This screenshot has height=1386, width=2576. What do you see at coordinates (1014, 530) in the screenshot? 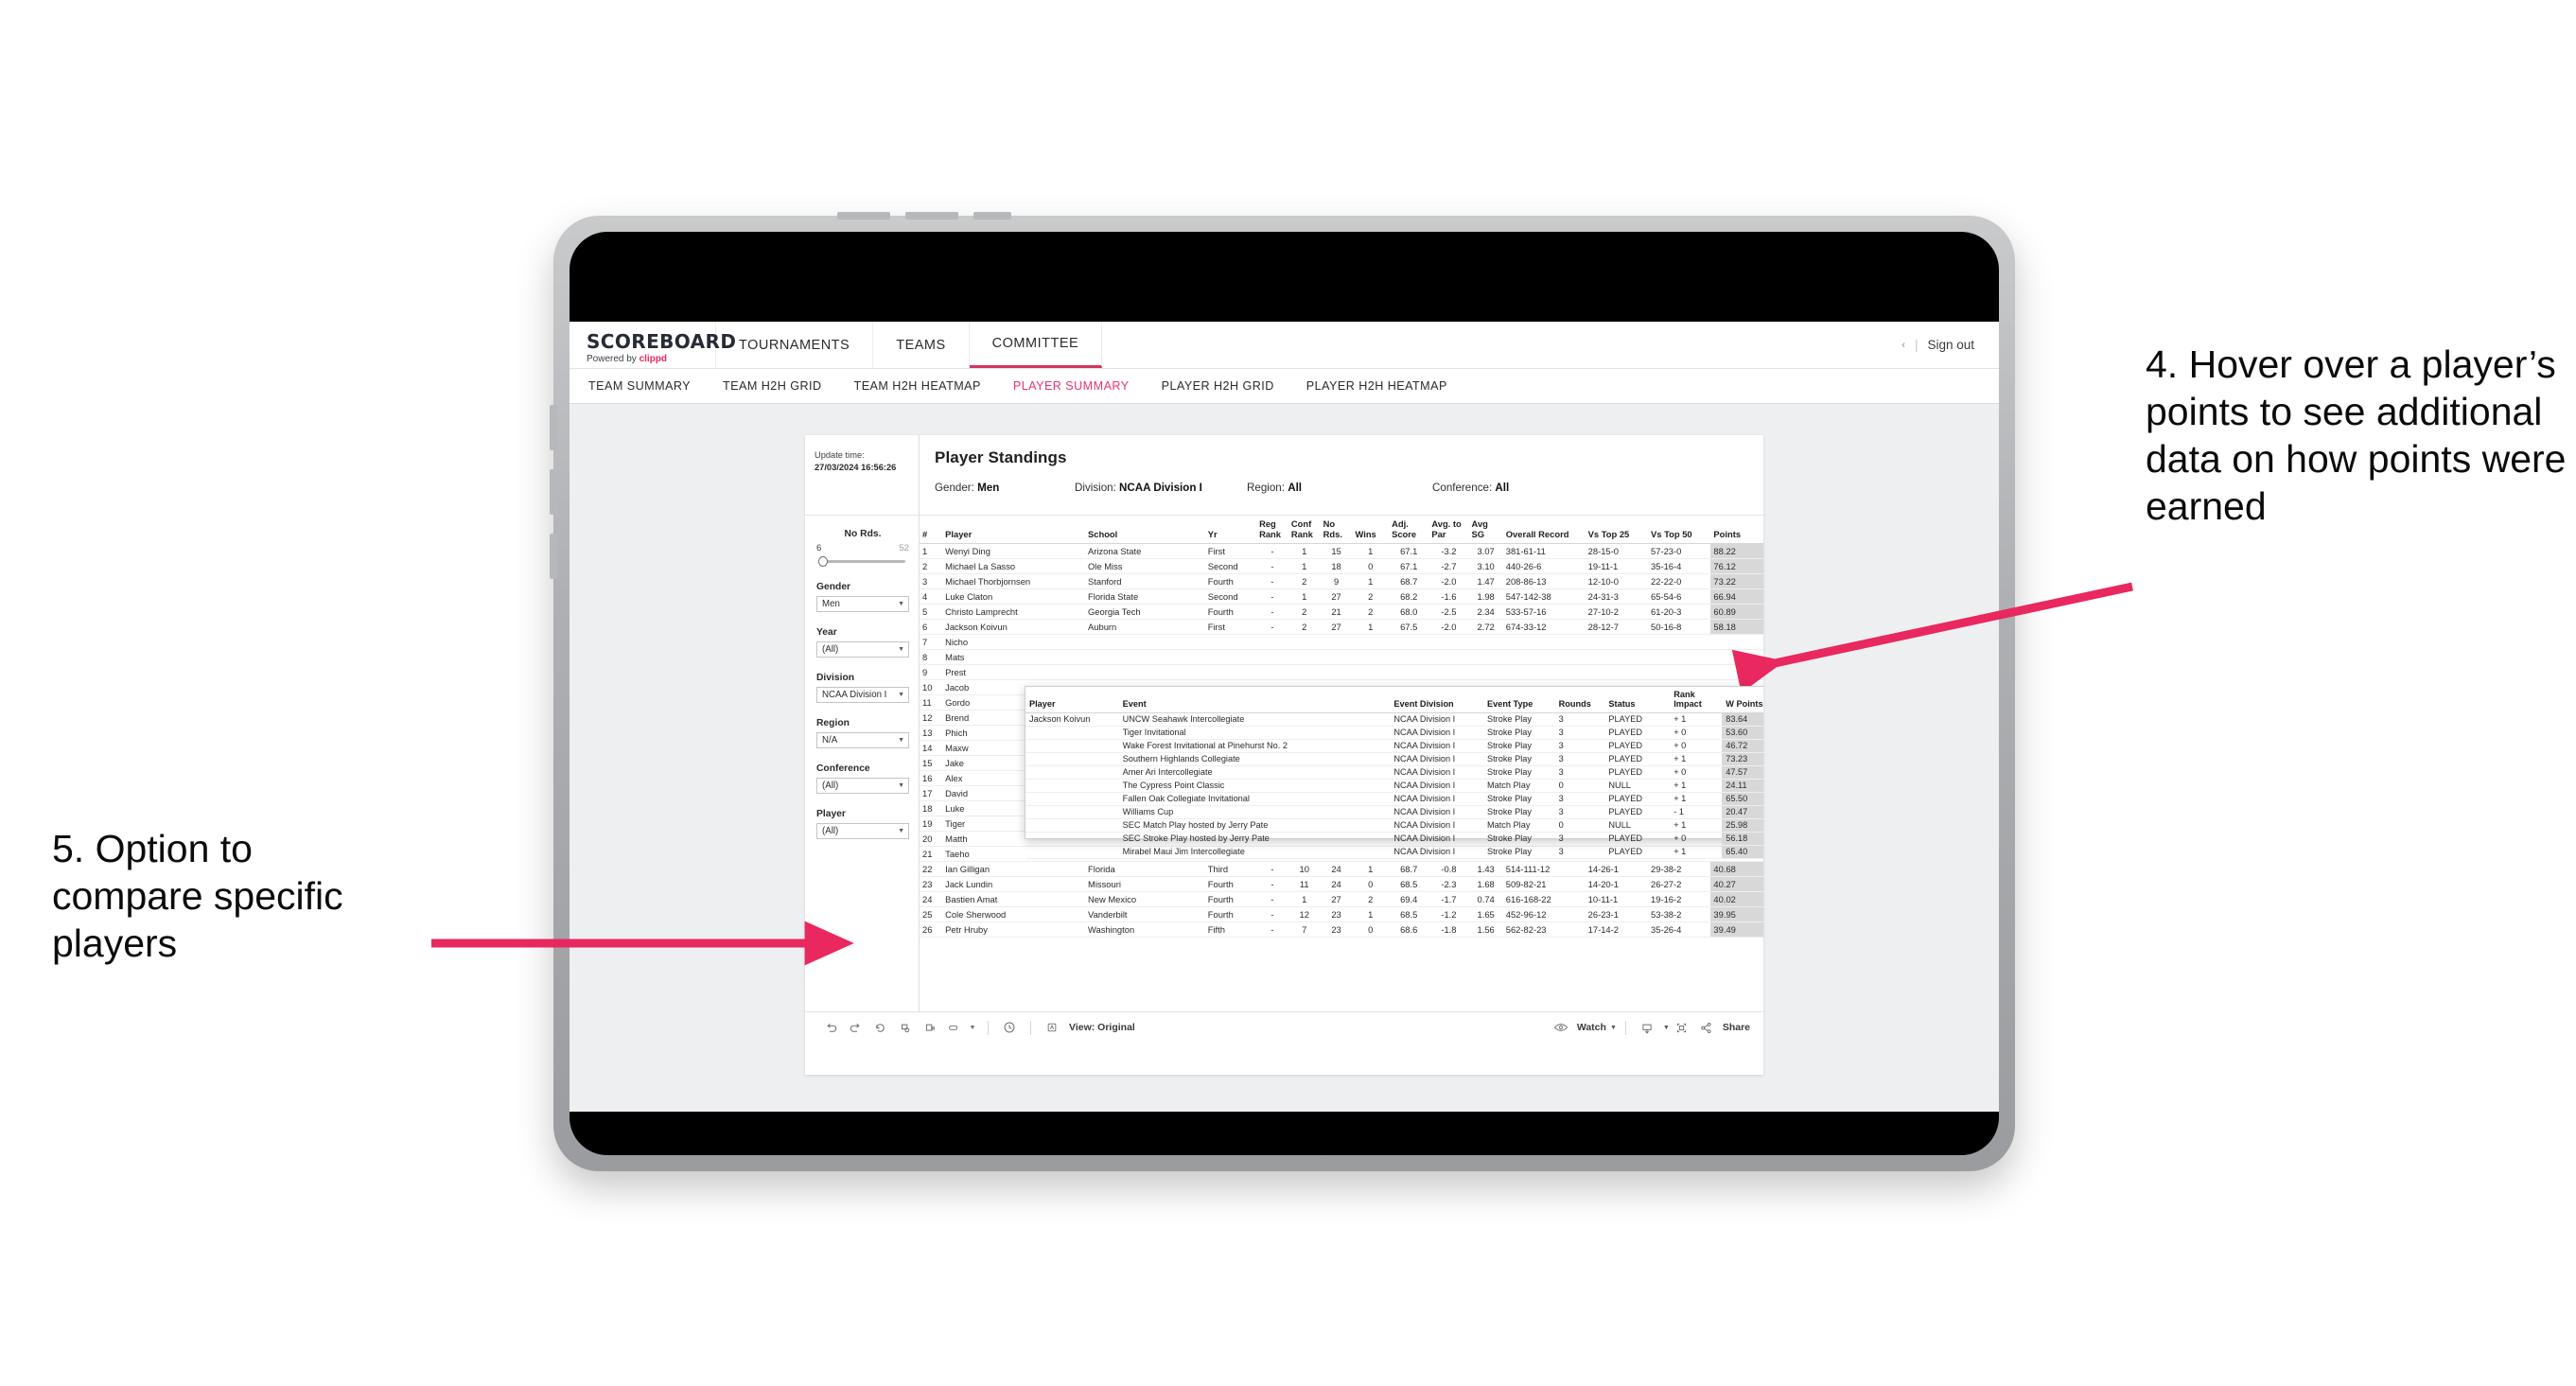
I see `col-header-player: Player` at bounding box center [1014, 530].